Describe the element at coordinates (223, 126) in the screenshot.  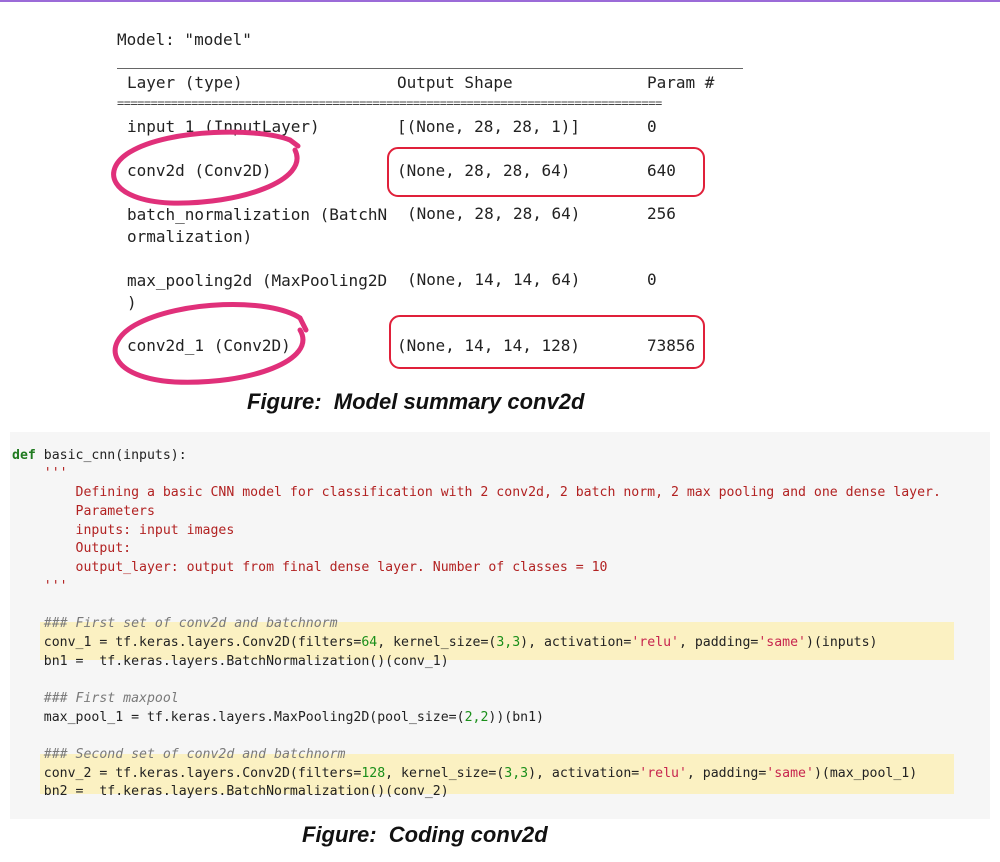
I see `row-layer-input: input_1 (InputLayer)` at that location.